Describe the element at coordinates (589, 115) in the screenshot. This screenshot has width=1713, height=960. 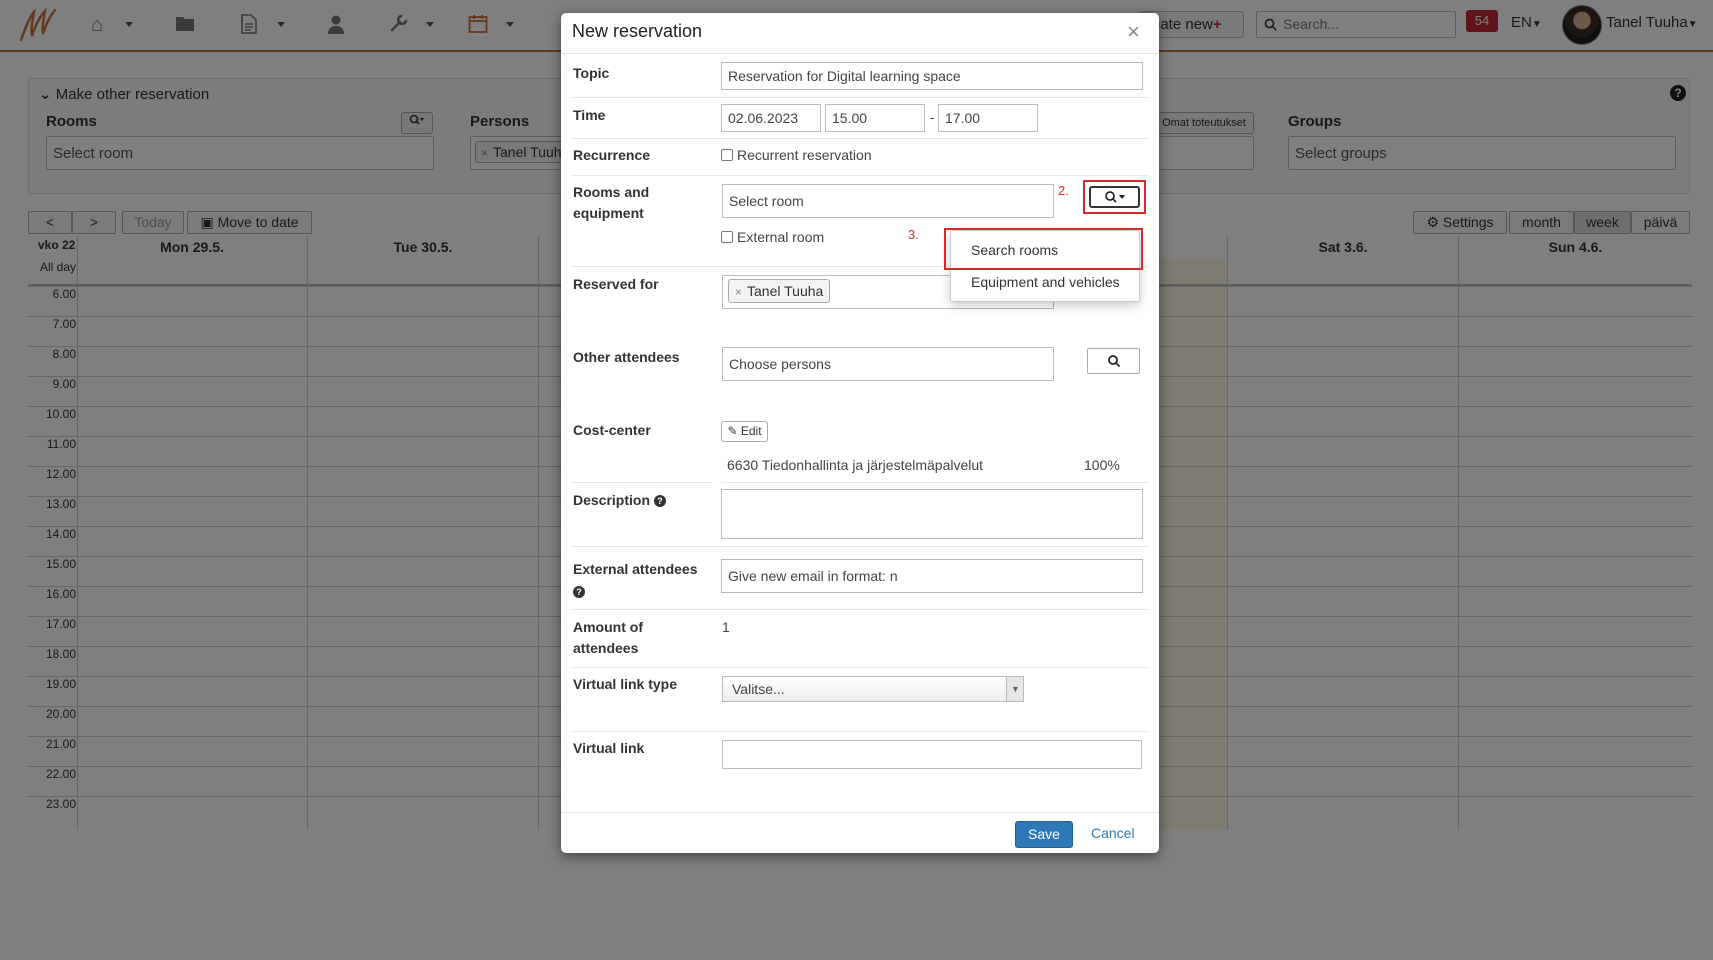
I see `time-label: Time` at that location.